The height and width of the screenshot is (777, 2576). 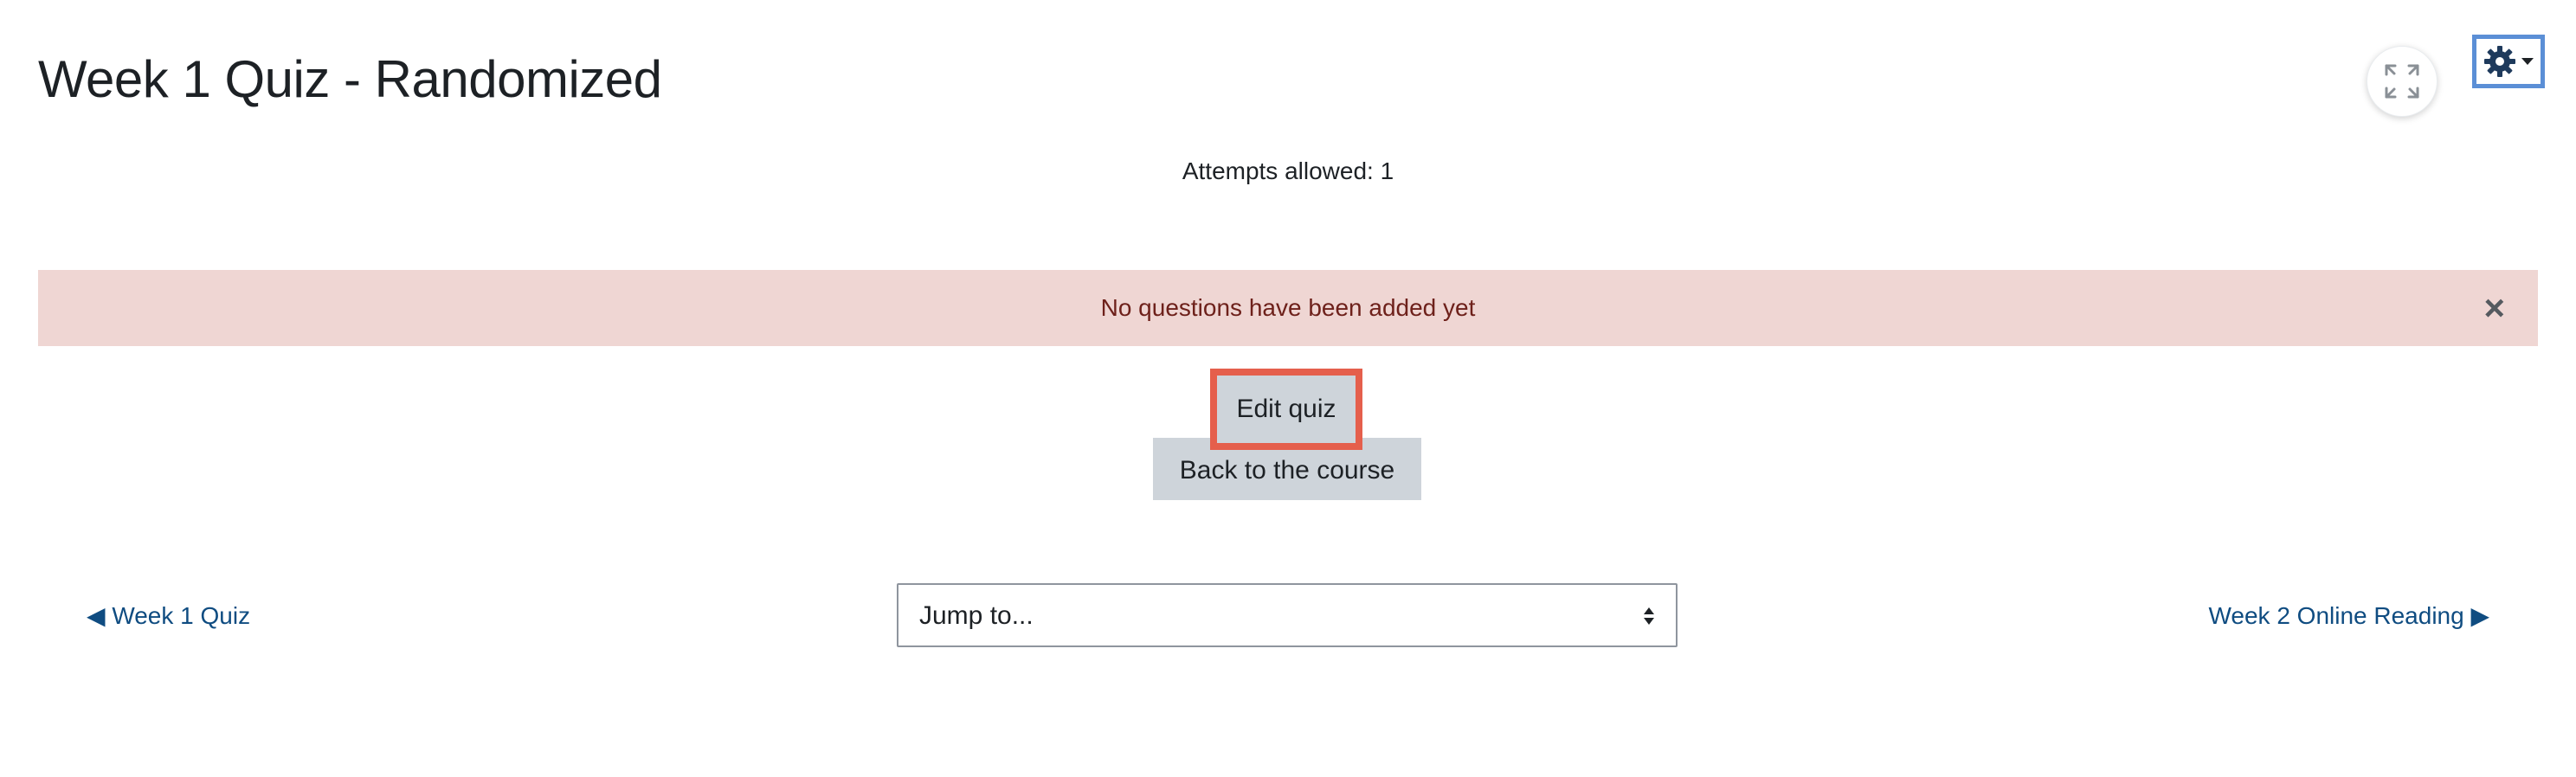 I want to click on caret-down-icon, so click(x=2527, y=61).